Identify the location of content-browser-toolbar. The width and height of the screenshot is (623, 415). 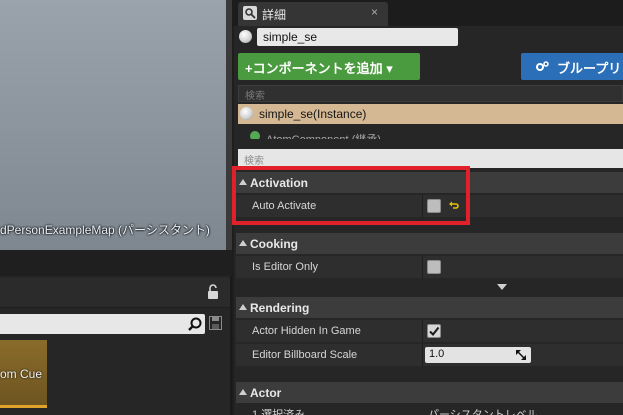
(115, 293).